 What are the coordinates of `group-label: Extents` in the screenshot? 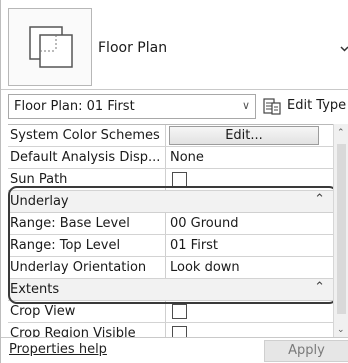 It's located at (35, 289).